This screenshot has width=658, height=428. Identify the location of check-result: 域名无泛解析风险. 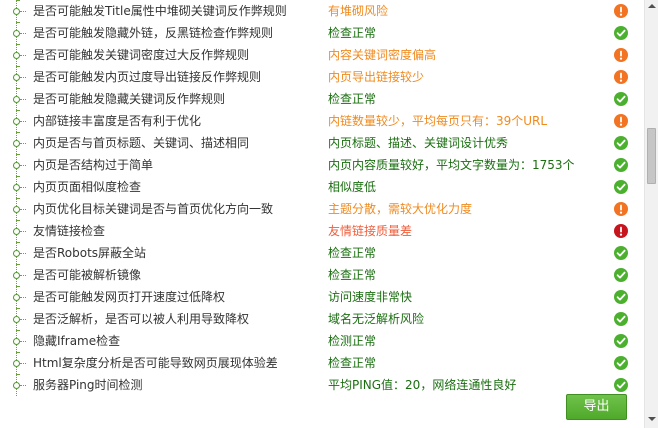
(376, 319).